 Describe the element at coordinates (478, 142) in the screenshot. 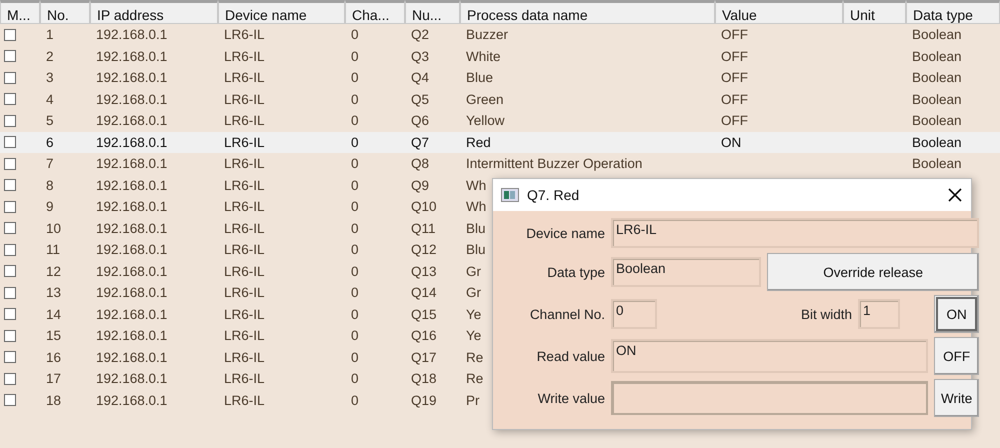

I see `table-cell: Red` at that location.